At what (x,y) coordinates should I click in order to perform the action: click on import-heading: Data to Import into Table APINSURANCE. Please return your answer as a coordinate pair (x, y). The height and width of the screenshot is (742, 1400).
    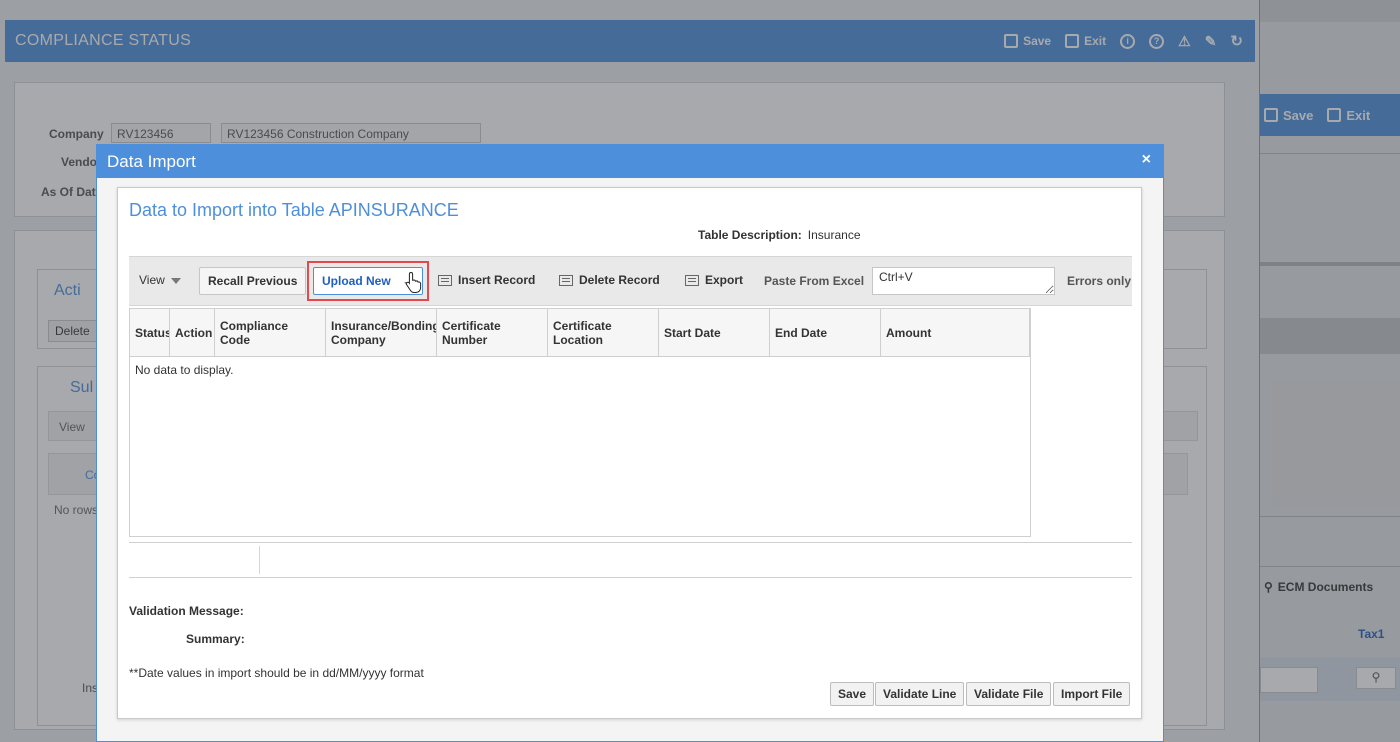
    Looking at the image, I should click on (294, 210).